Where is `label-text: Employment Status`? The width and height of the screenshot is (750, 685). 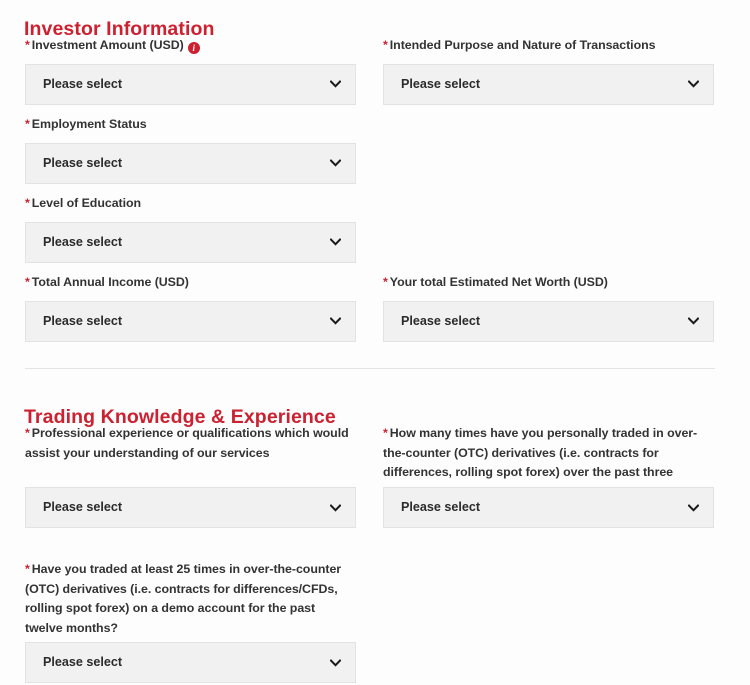
label-text: Employment Status is located at coordinates (89, 124).